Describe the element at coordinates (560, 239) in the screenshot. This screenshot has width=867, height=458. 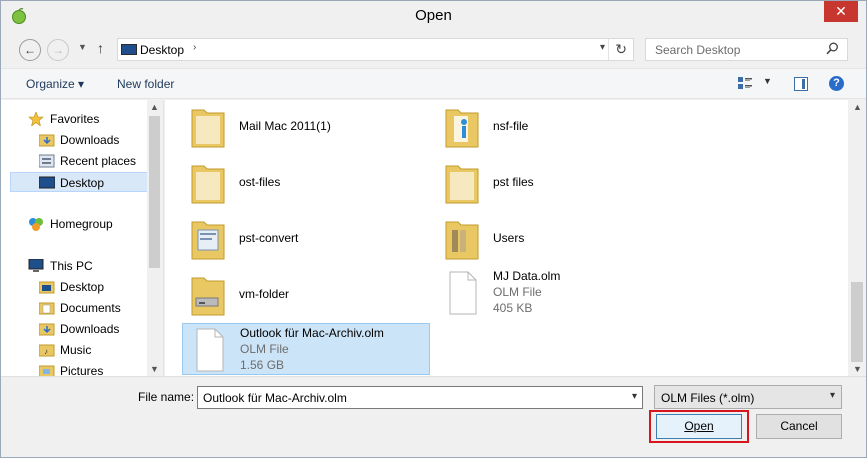
I see `list-item-users: Users` at that location.